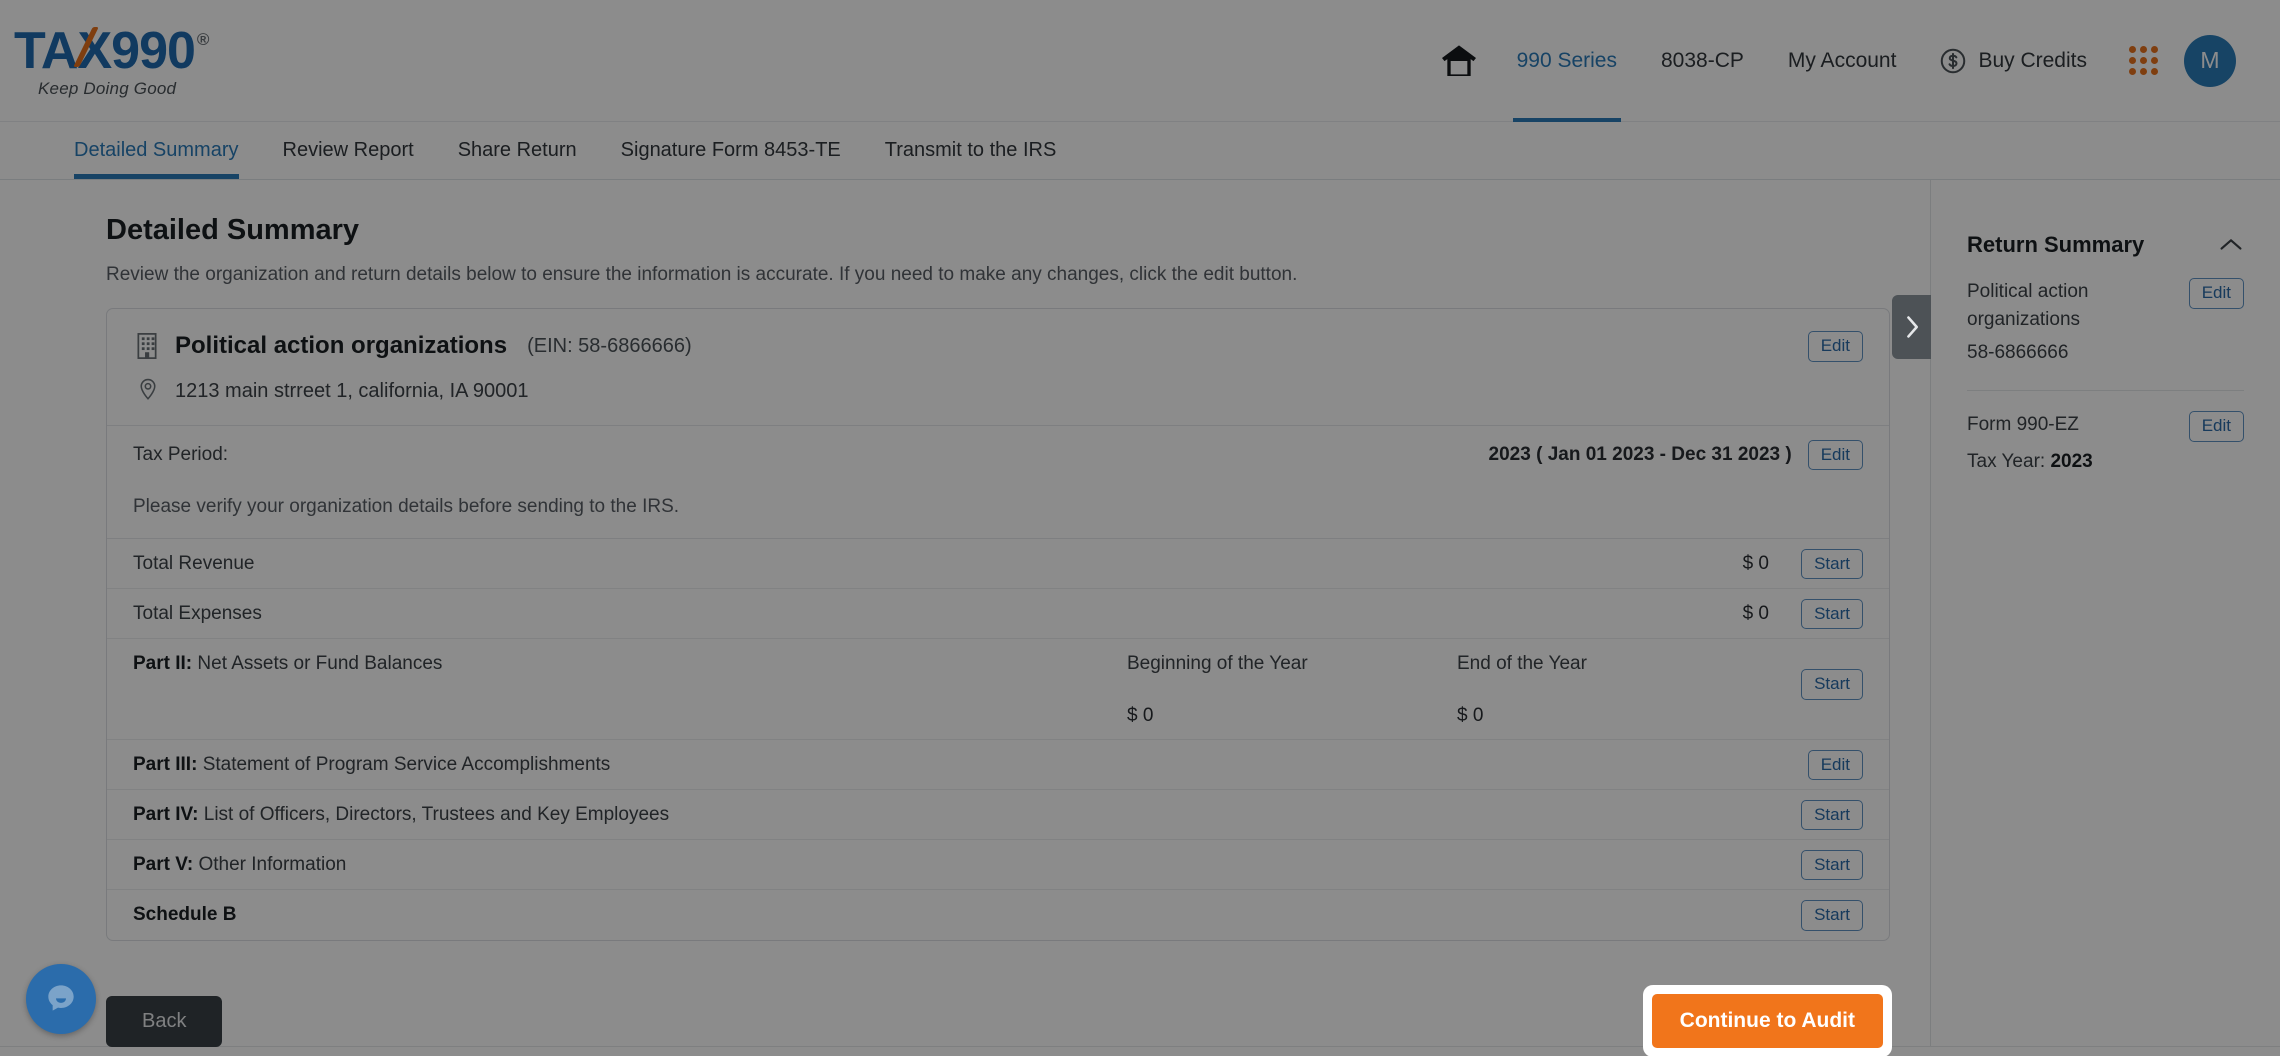 The image size is (2280, 1056). Describe the element at coordinates (61, 999) in the screenshot. I see `chat-bubble-icon` at that location.